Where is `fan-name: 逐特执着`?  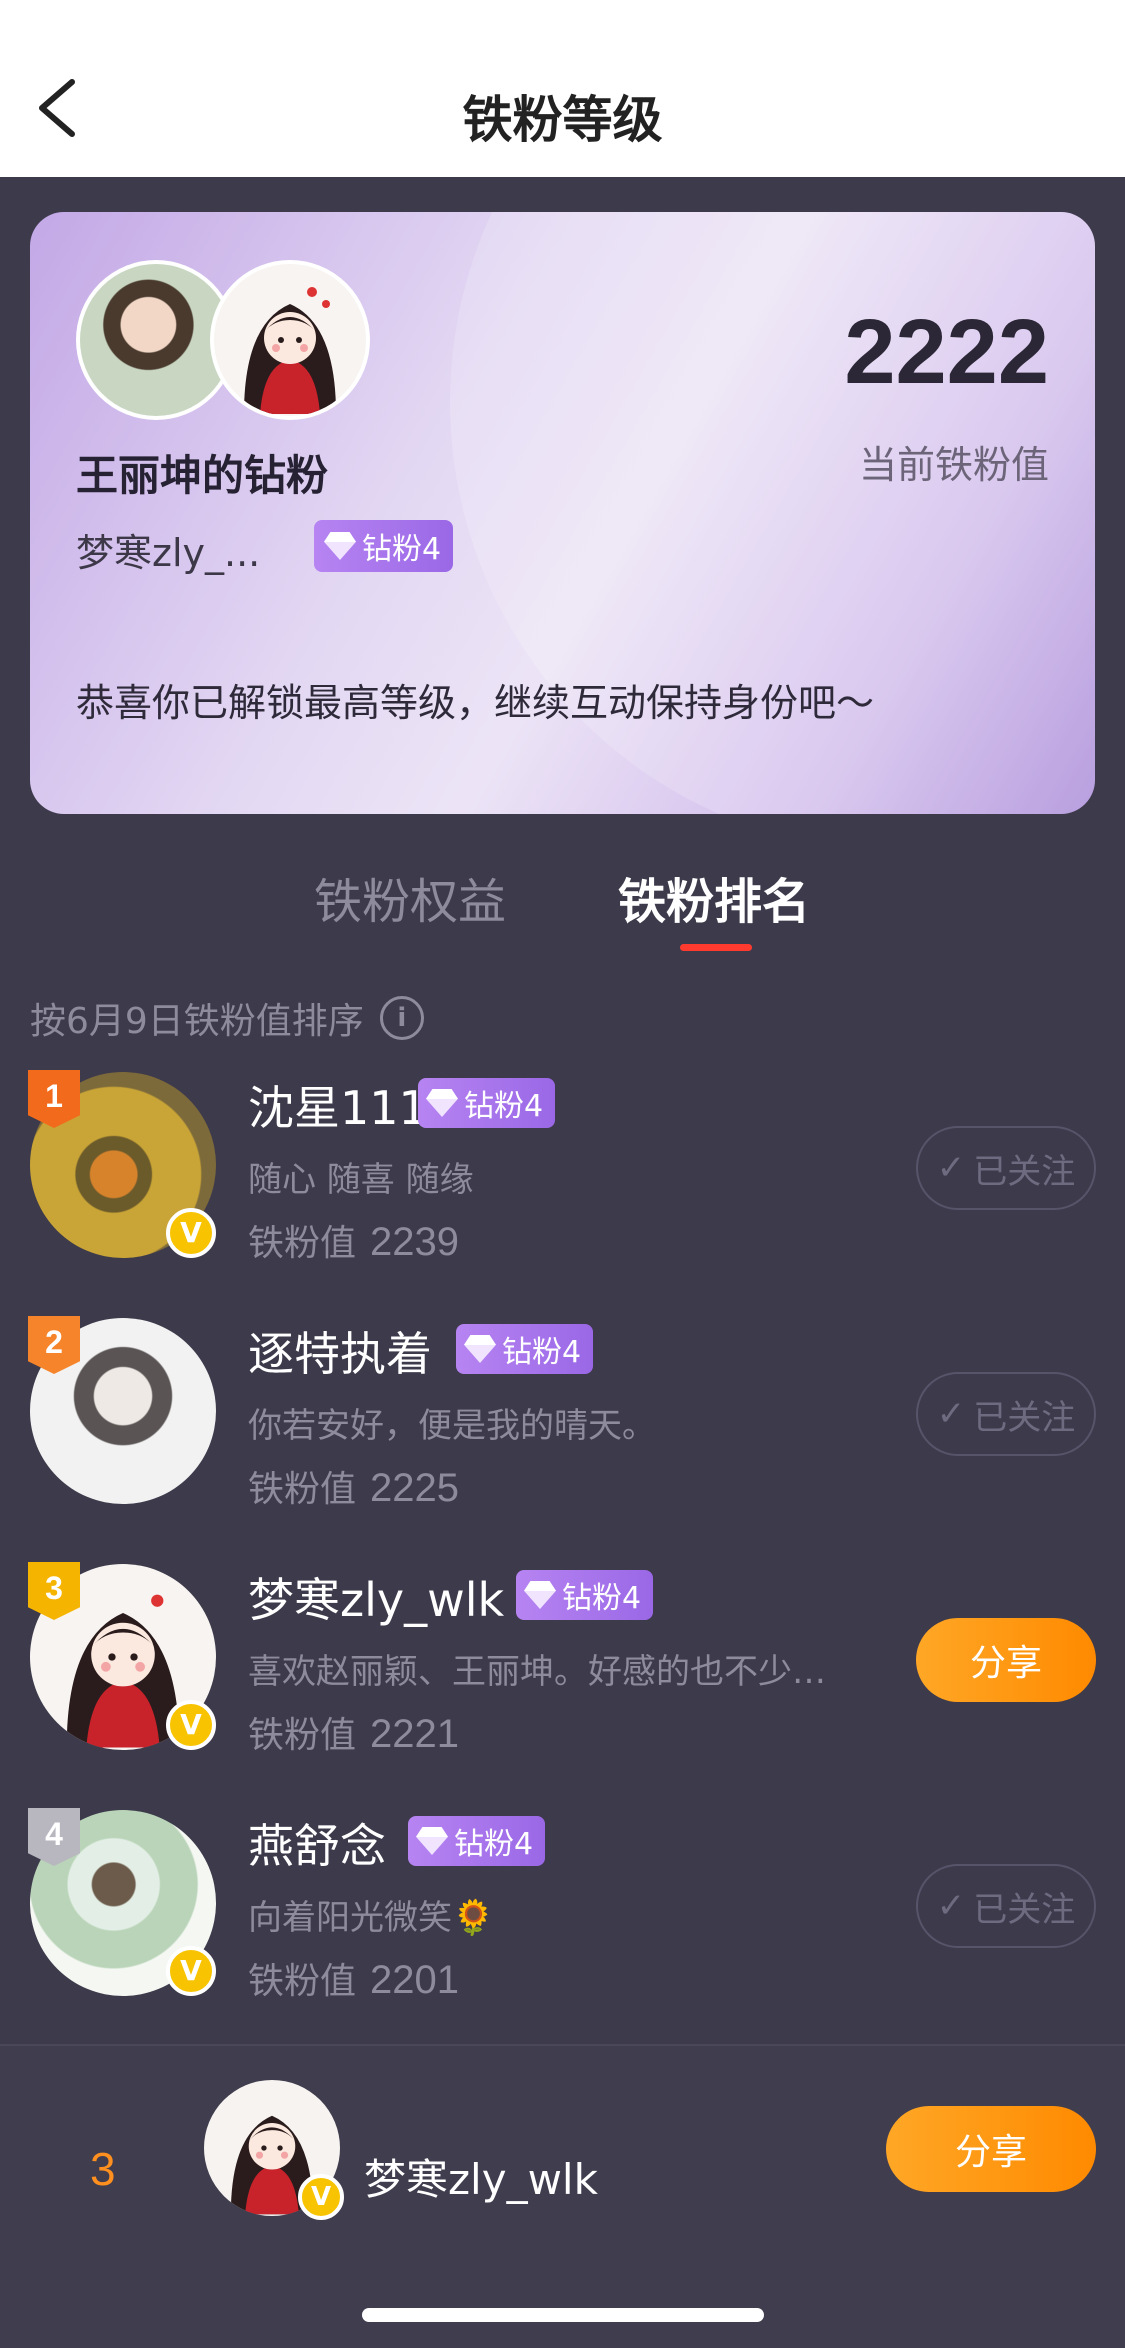 fan-name: 逐特执着 is located at coordinates (340, 1351).